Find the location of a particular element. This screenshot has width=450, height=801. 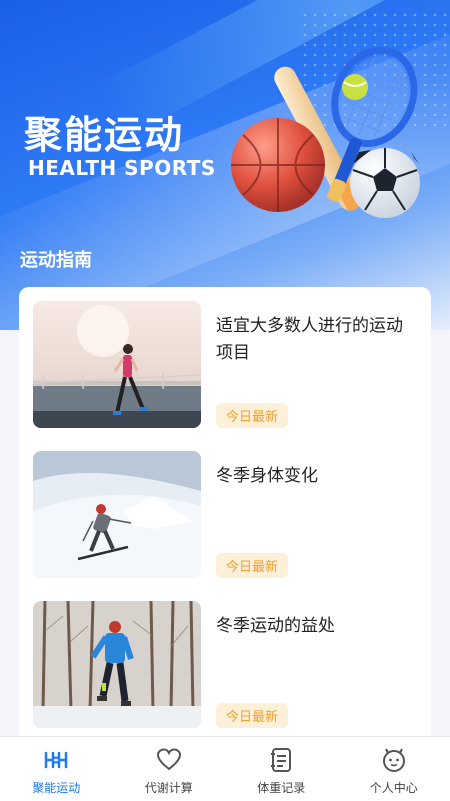

list-item: 冬季运动的益处 今日最新 is located at coordinates (226, 665).